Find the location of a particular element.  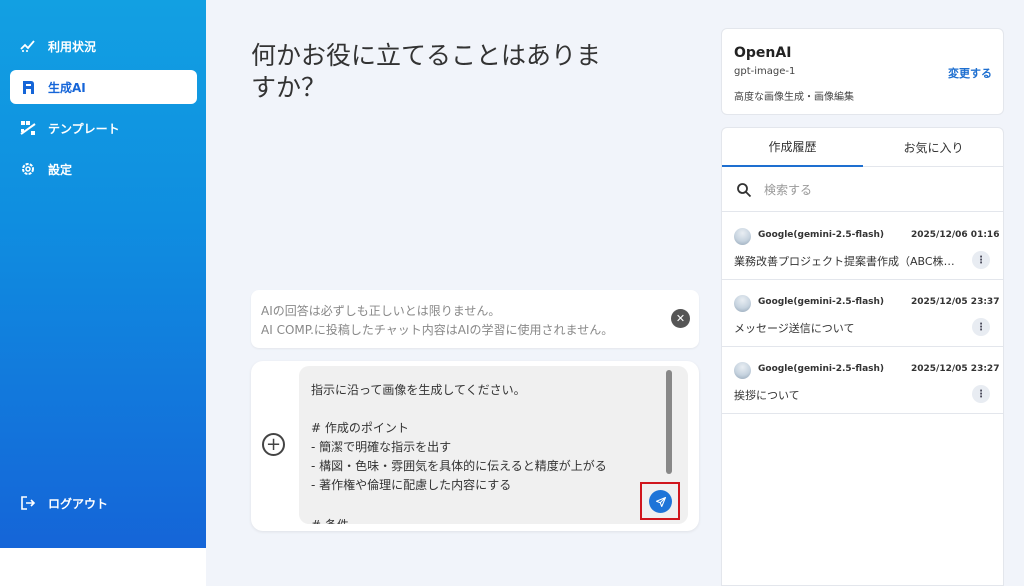

usage-chart-icon is located at coordinates (28, 46).